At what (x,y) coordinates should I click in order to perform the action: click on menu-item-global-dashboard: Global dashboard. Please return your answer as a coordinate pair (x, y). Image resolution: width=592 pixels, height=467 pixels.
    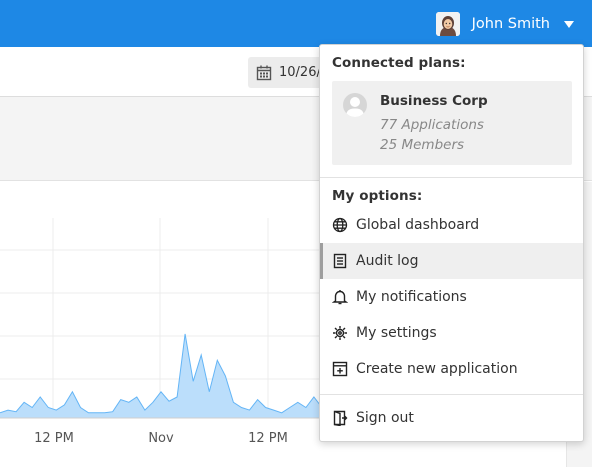
    Looking at the image, I should click on (451, 225).